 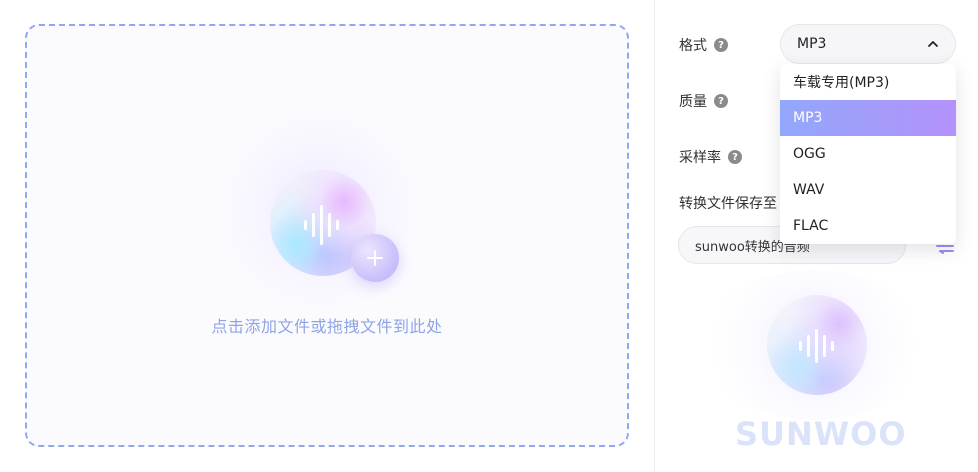 I want to click on drop-zone-hint: 点击添加文件或拖拽文件到此处, so click(x=327, y=325).